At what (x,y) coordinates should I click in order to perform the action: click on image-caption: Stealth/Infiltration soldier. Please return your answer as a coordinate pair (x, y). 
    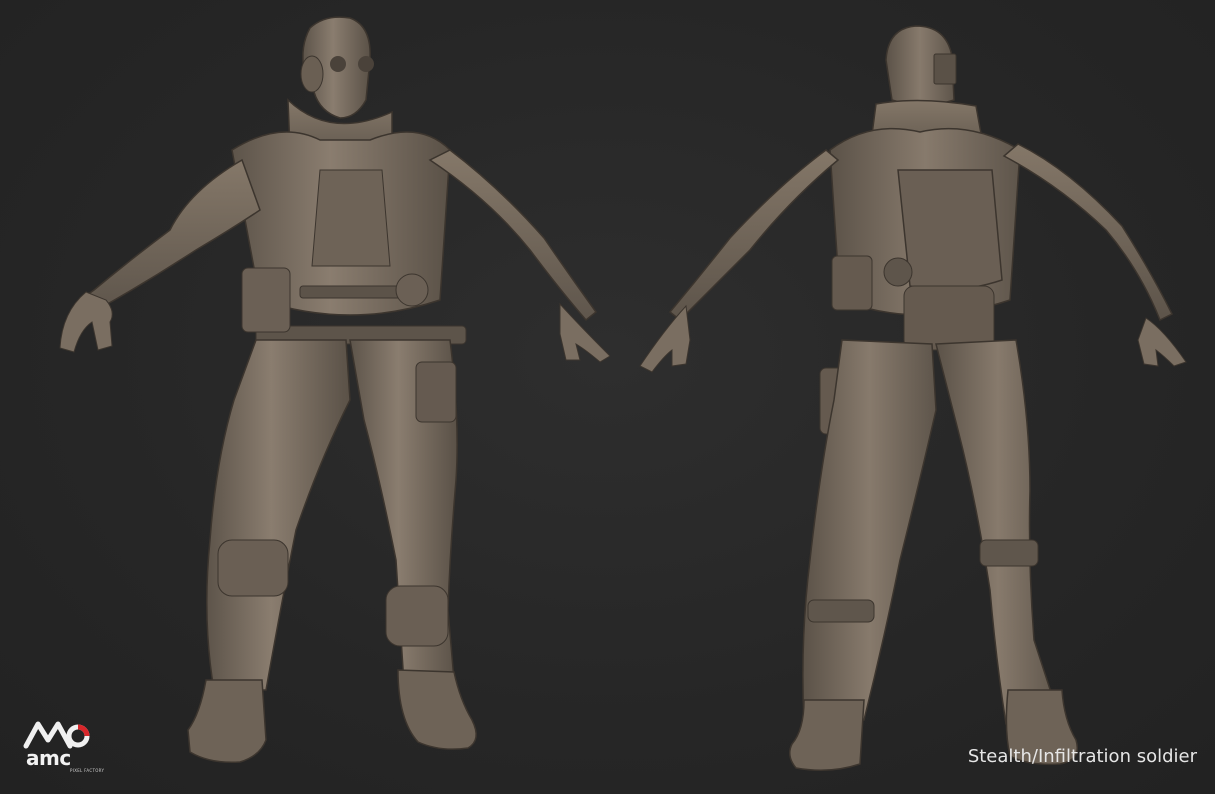
    Looking at the image, I should click on (1082, 756).